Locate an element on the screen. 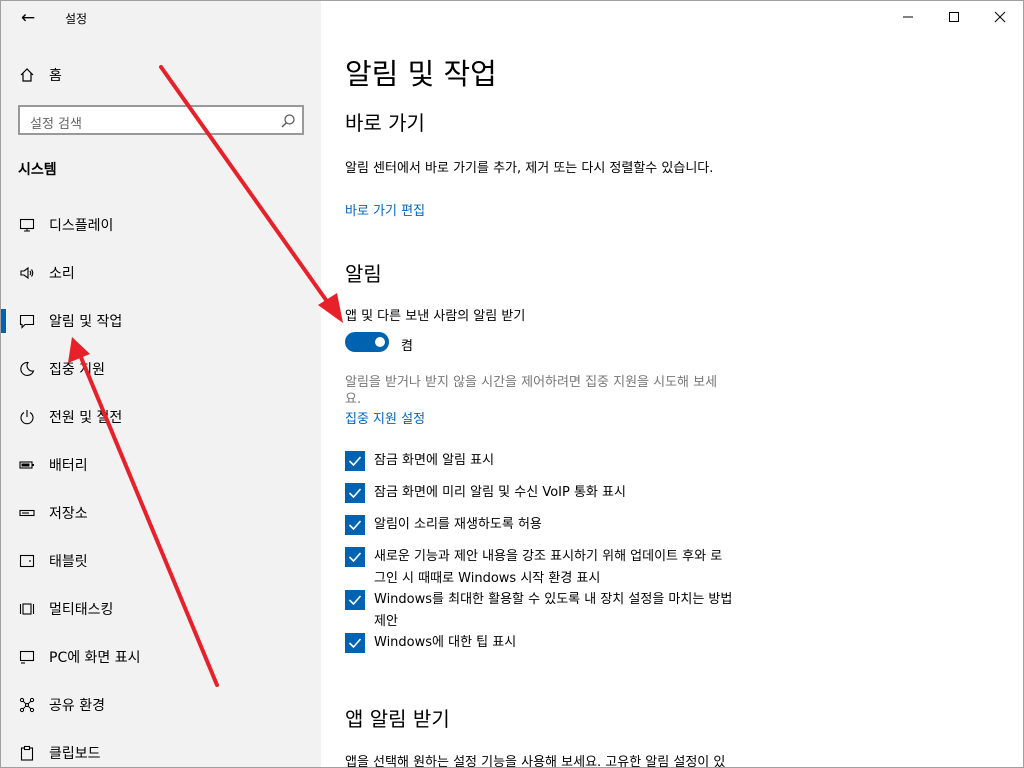 This screenshot has width=1024, height=768. toggle-state-label: 켬 is located at coordinates (407, 346).